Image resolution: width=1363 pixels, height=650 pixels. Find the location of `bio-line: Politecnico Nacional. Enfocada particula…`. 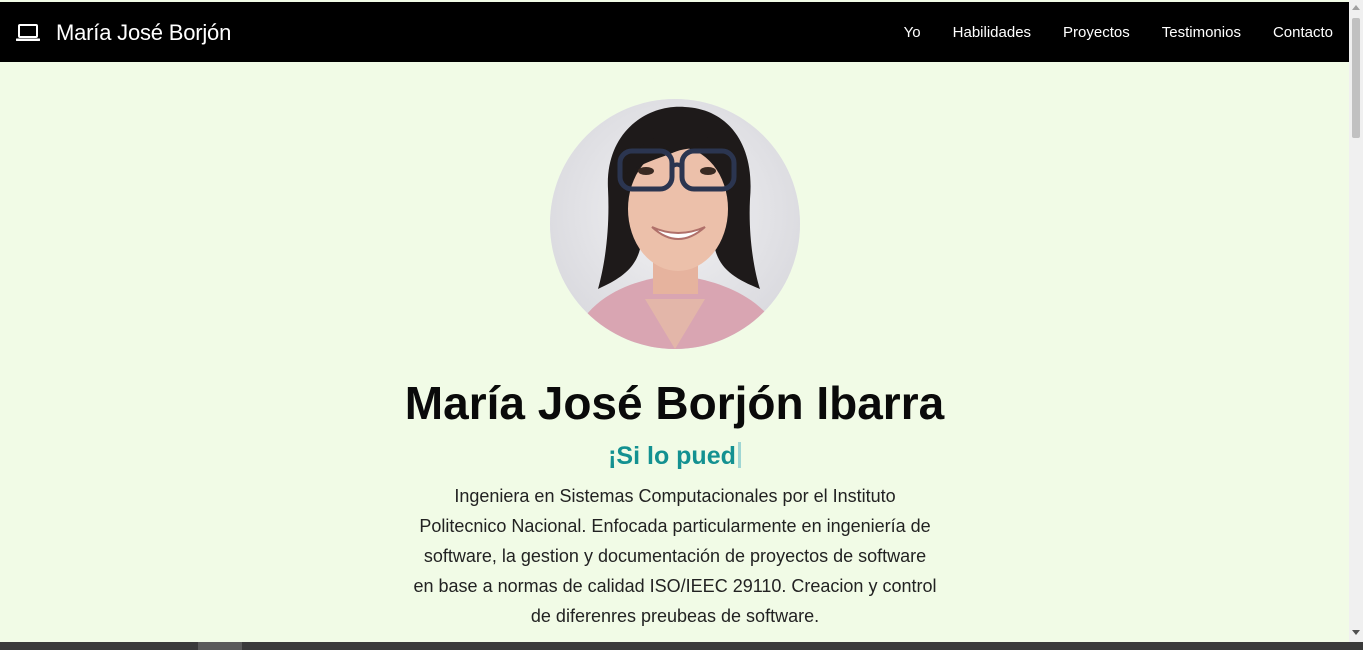

bio-line: Politecnico Nacional. Enfocada particula… is located at coordinates (675, 526).